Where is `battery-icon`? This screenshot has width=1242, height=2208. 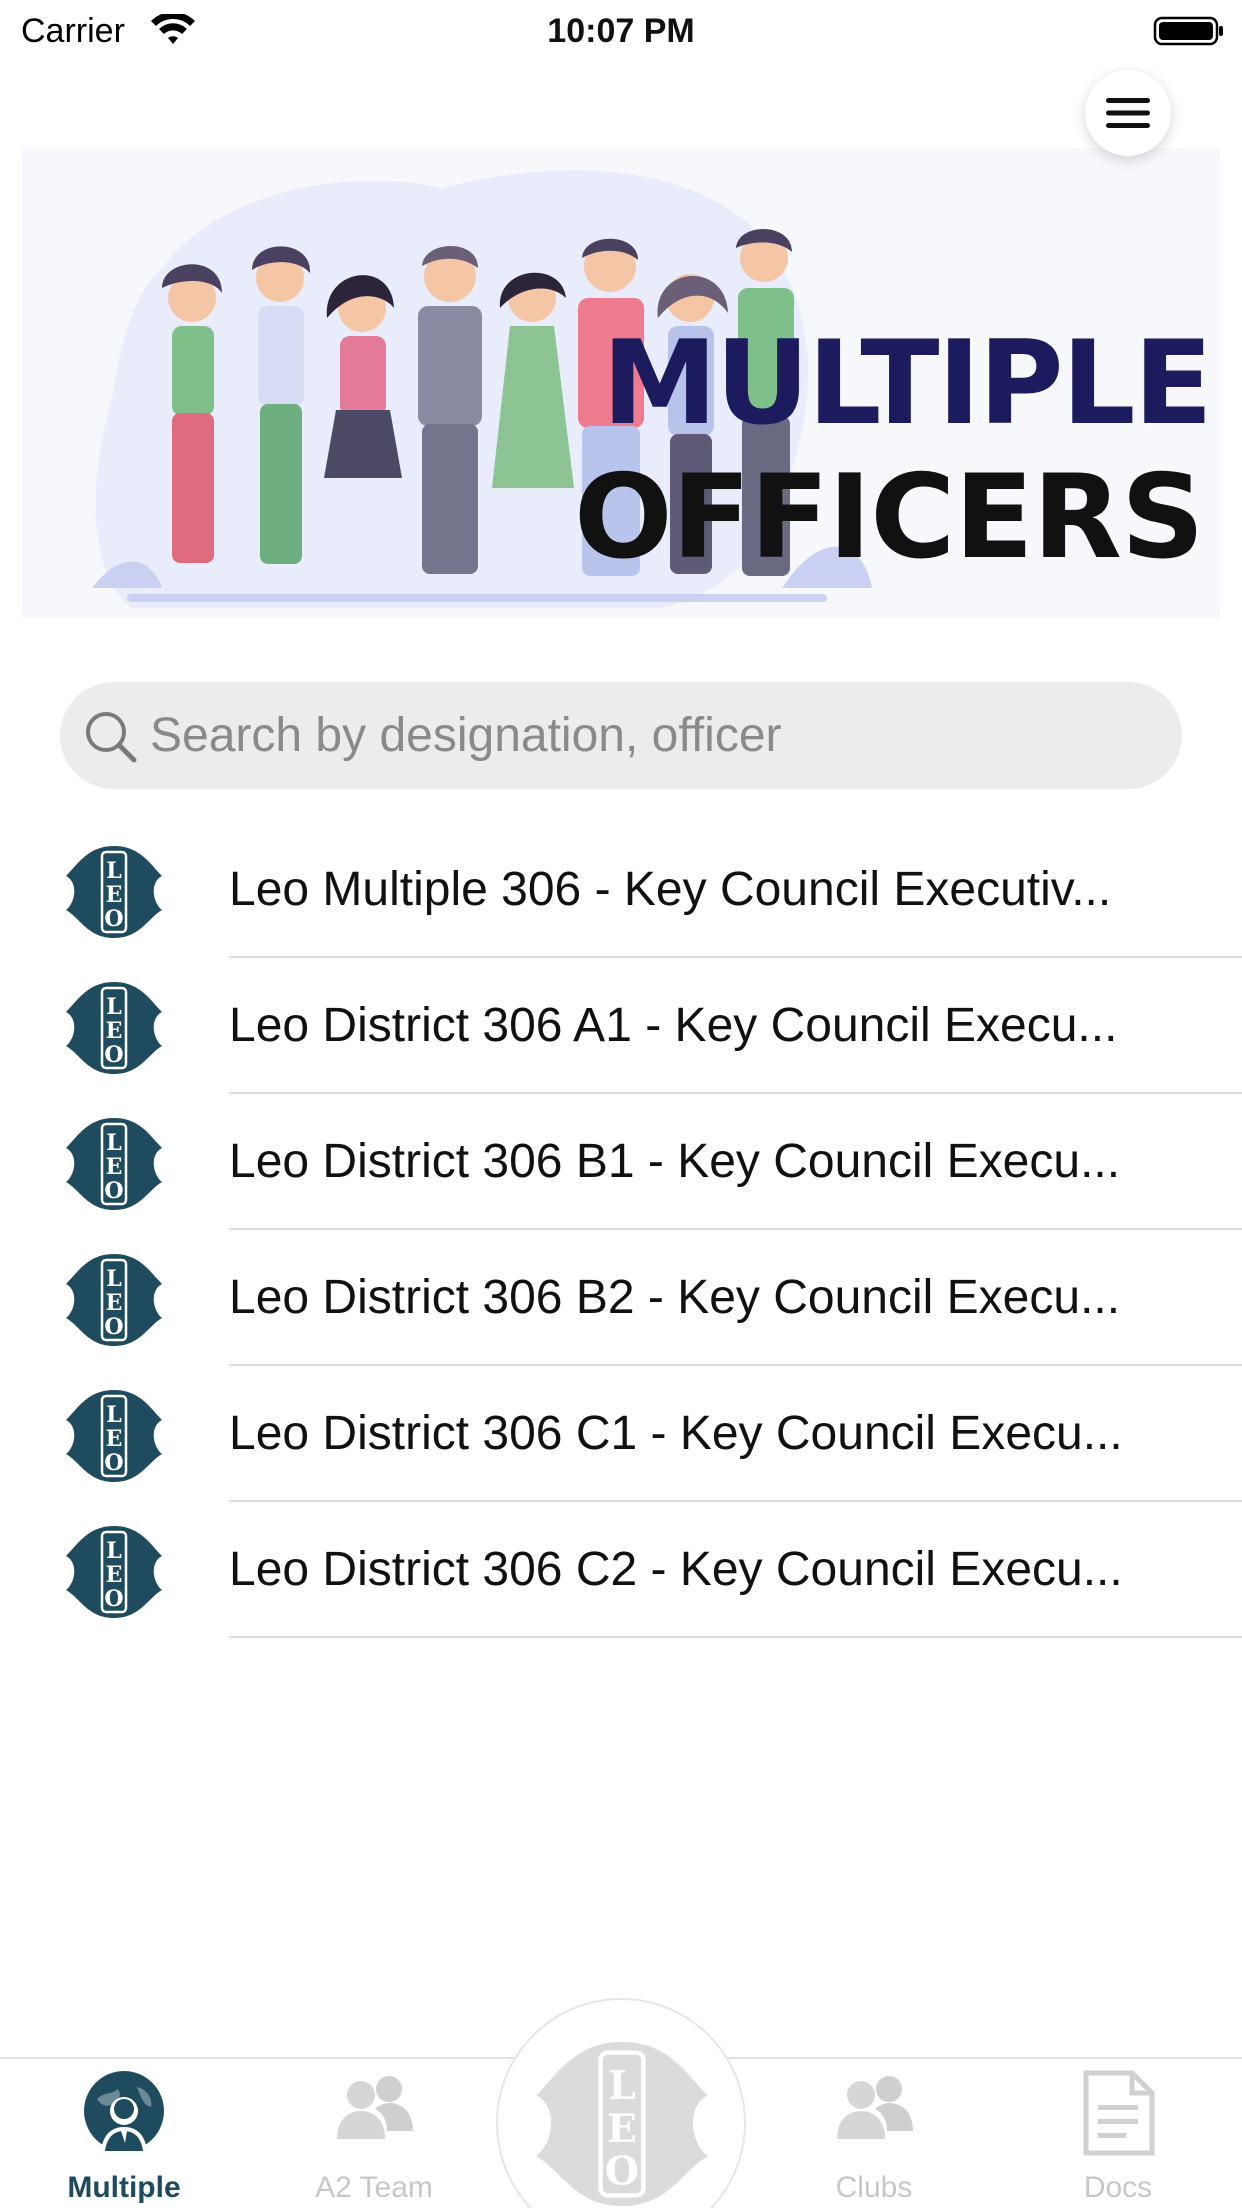 battery-icon is located at coordinates (1188, 31).